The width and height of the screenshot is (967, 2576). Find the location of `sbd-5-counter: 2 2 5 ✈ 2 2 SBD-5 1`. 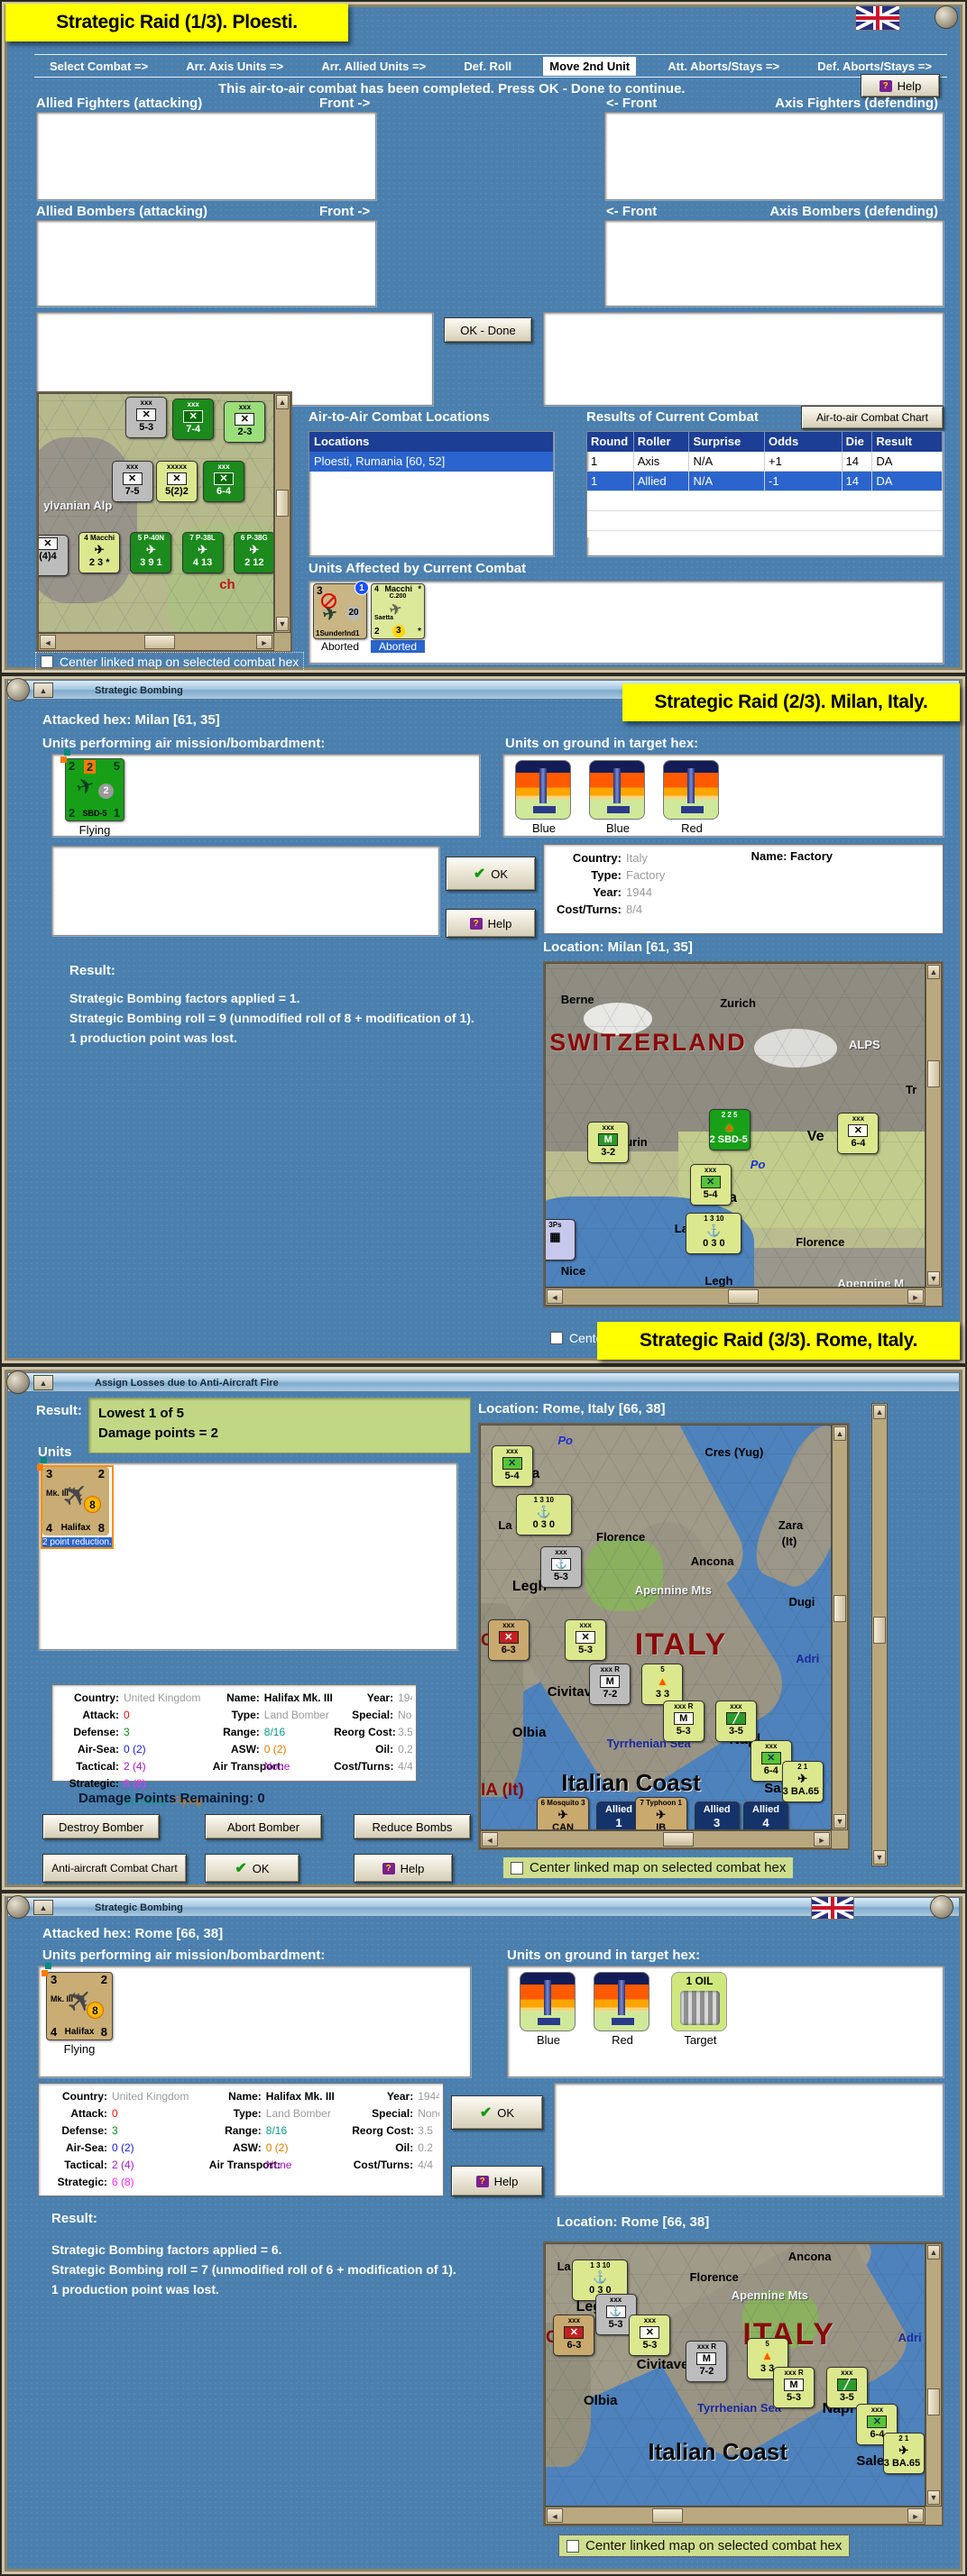

sbd-5-counter: 2 2 5 ✈ 2 2 SBD-5 1 is located at coordinates (92, 785).